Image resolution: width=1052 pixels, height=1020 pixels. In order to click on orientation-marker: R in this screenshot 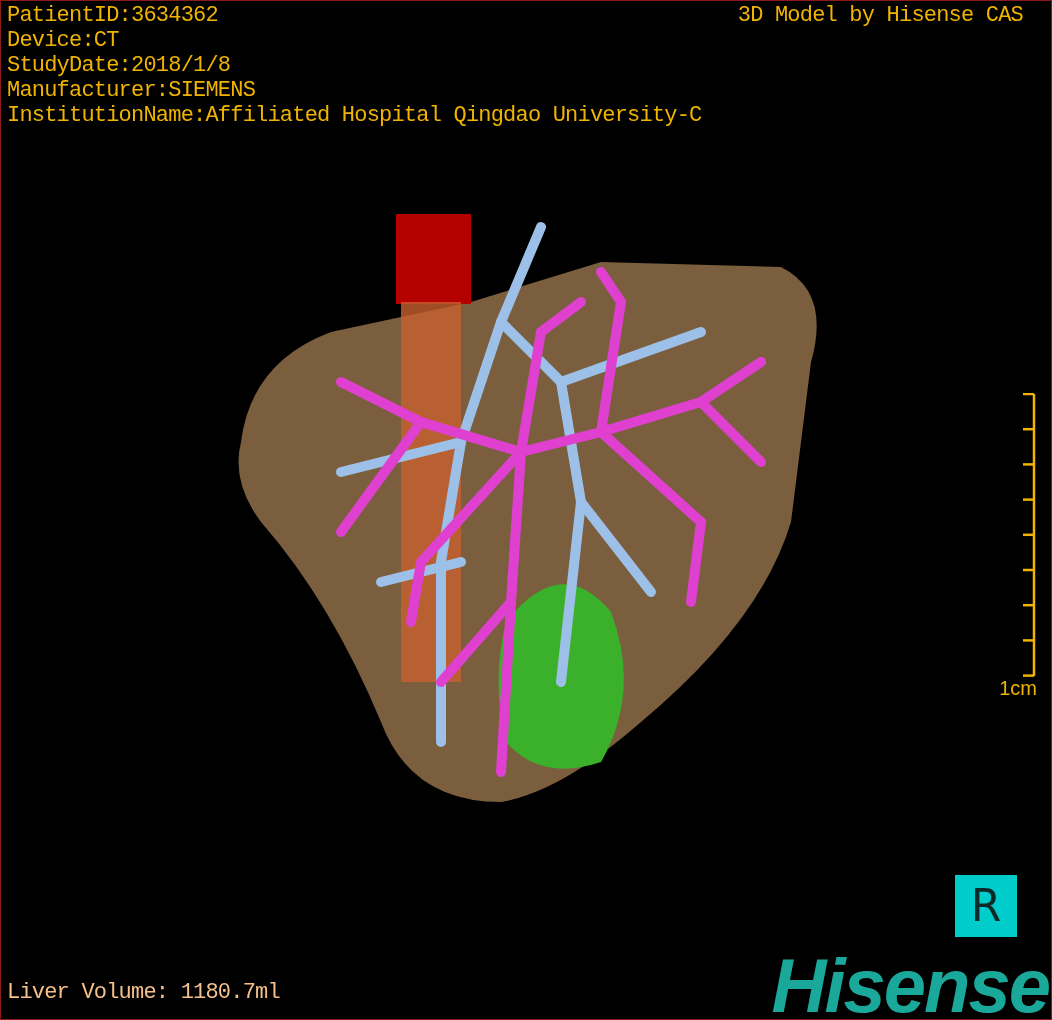, I will do `click(986, 906)`.